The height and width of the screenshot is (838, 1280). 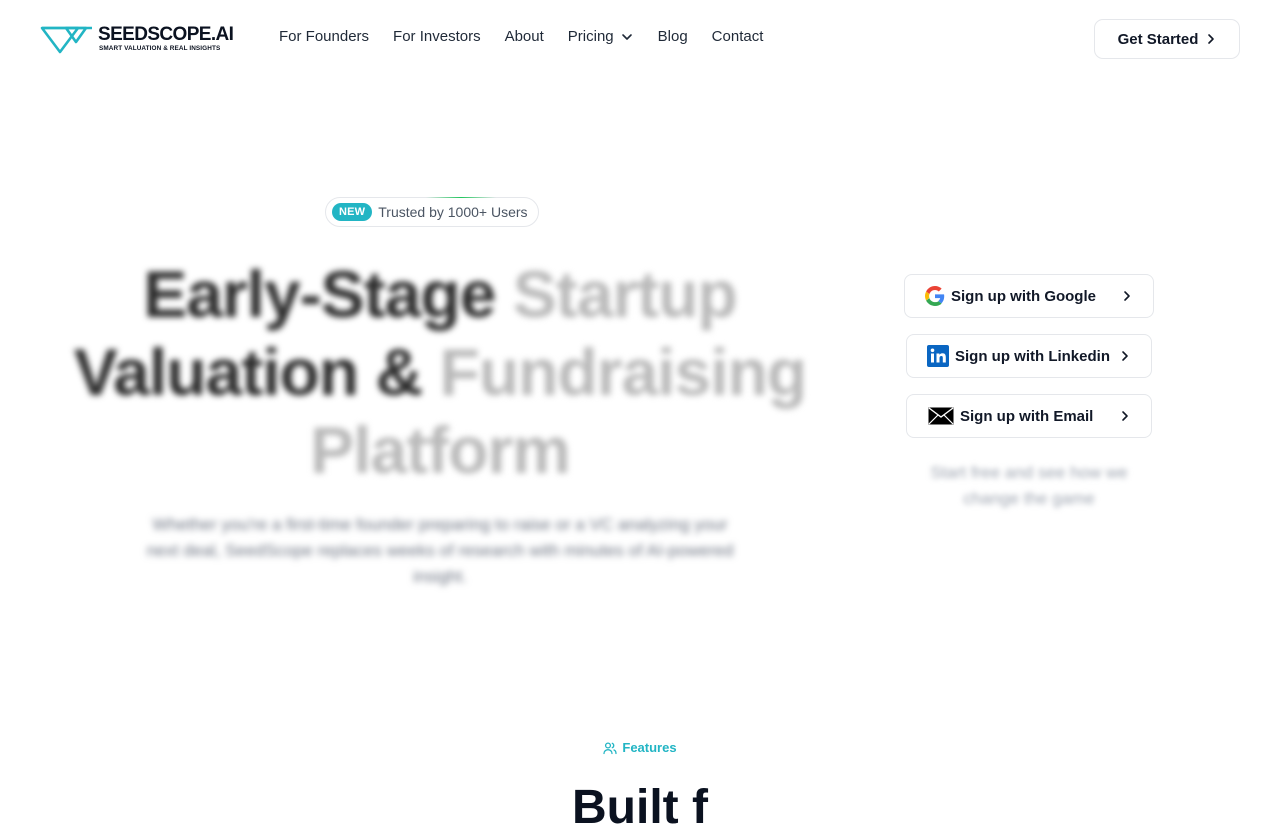 What do you see at coordinates (626, 36) in the screenshot?
I see `chevron-down-icon` at bounding box center [626, 36].